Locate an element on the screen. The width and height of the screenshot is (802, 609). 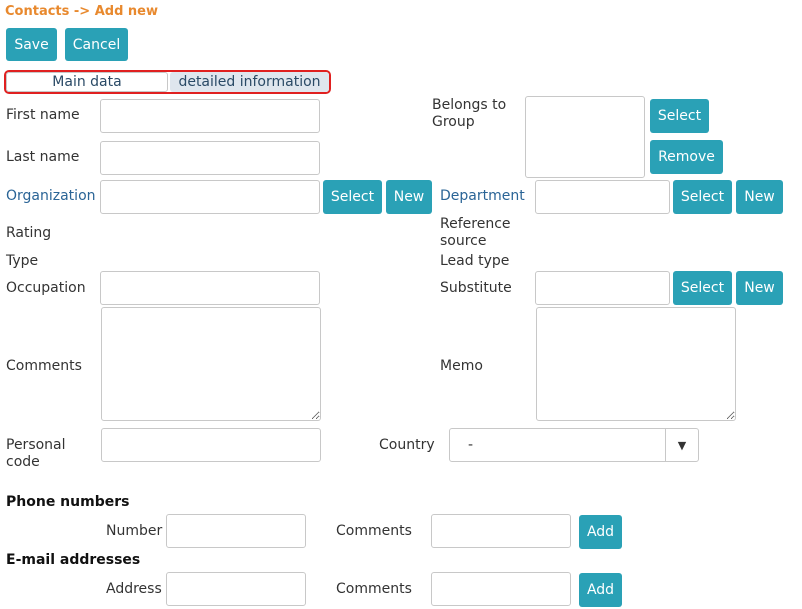
comments-label: Comments is located at coordinates (44, 366).